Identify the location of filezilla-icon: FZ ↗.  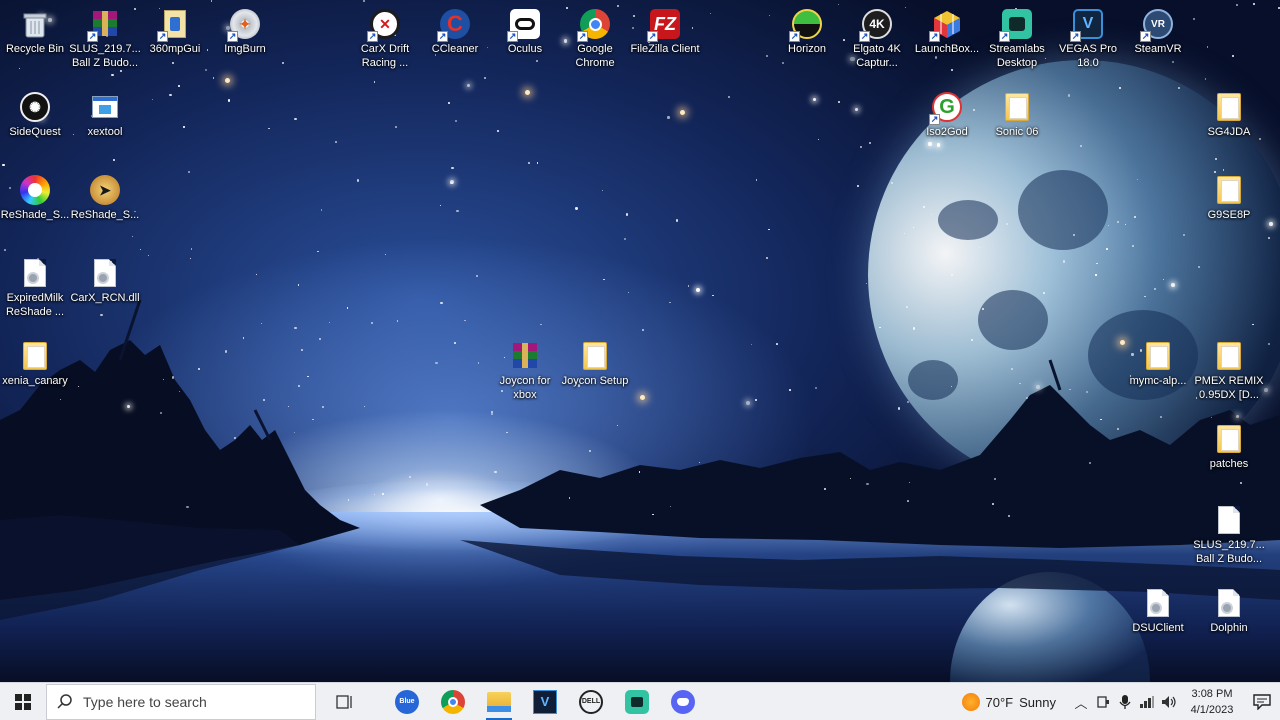
(664, 25).